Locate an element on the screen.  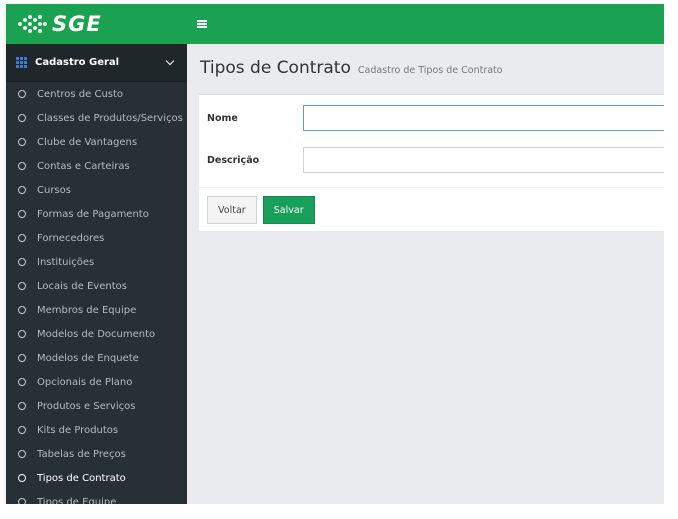
sidebar-item-label: Modelos de Documento is located at coordinates (96, 334).